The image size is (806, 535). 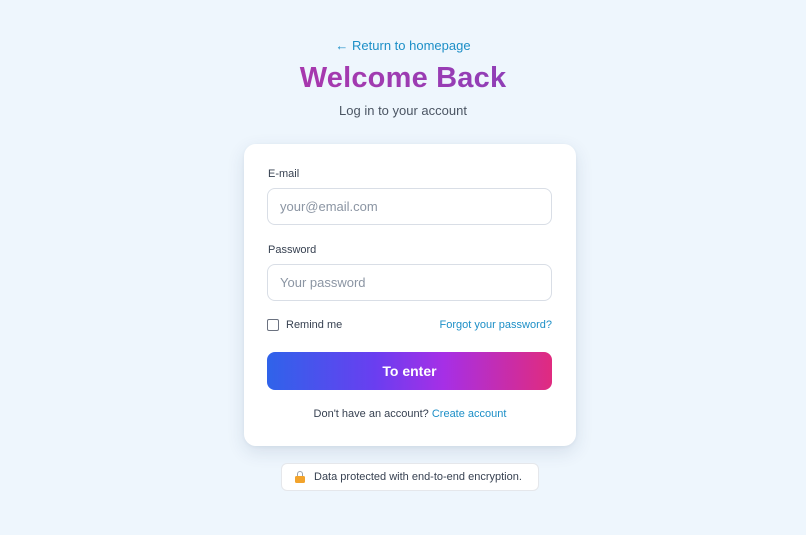 I want to click on return-homepage-link-label: ← Return to homepage, so click(x=403, y=45).